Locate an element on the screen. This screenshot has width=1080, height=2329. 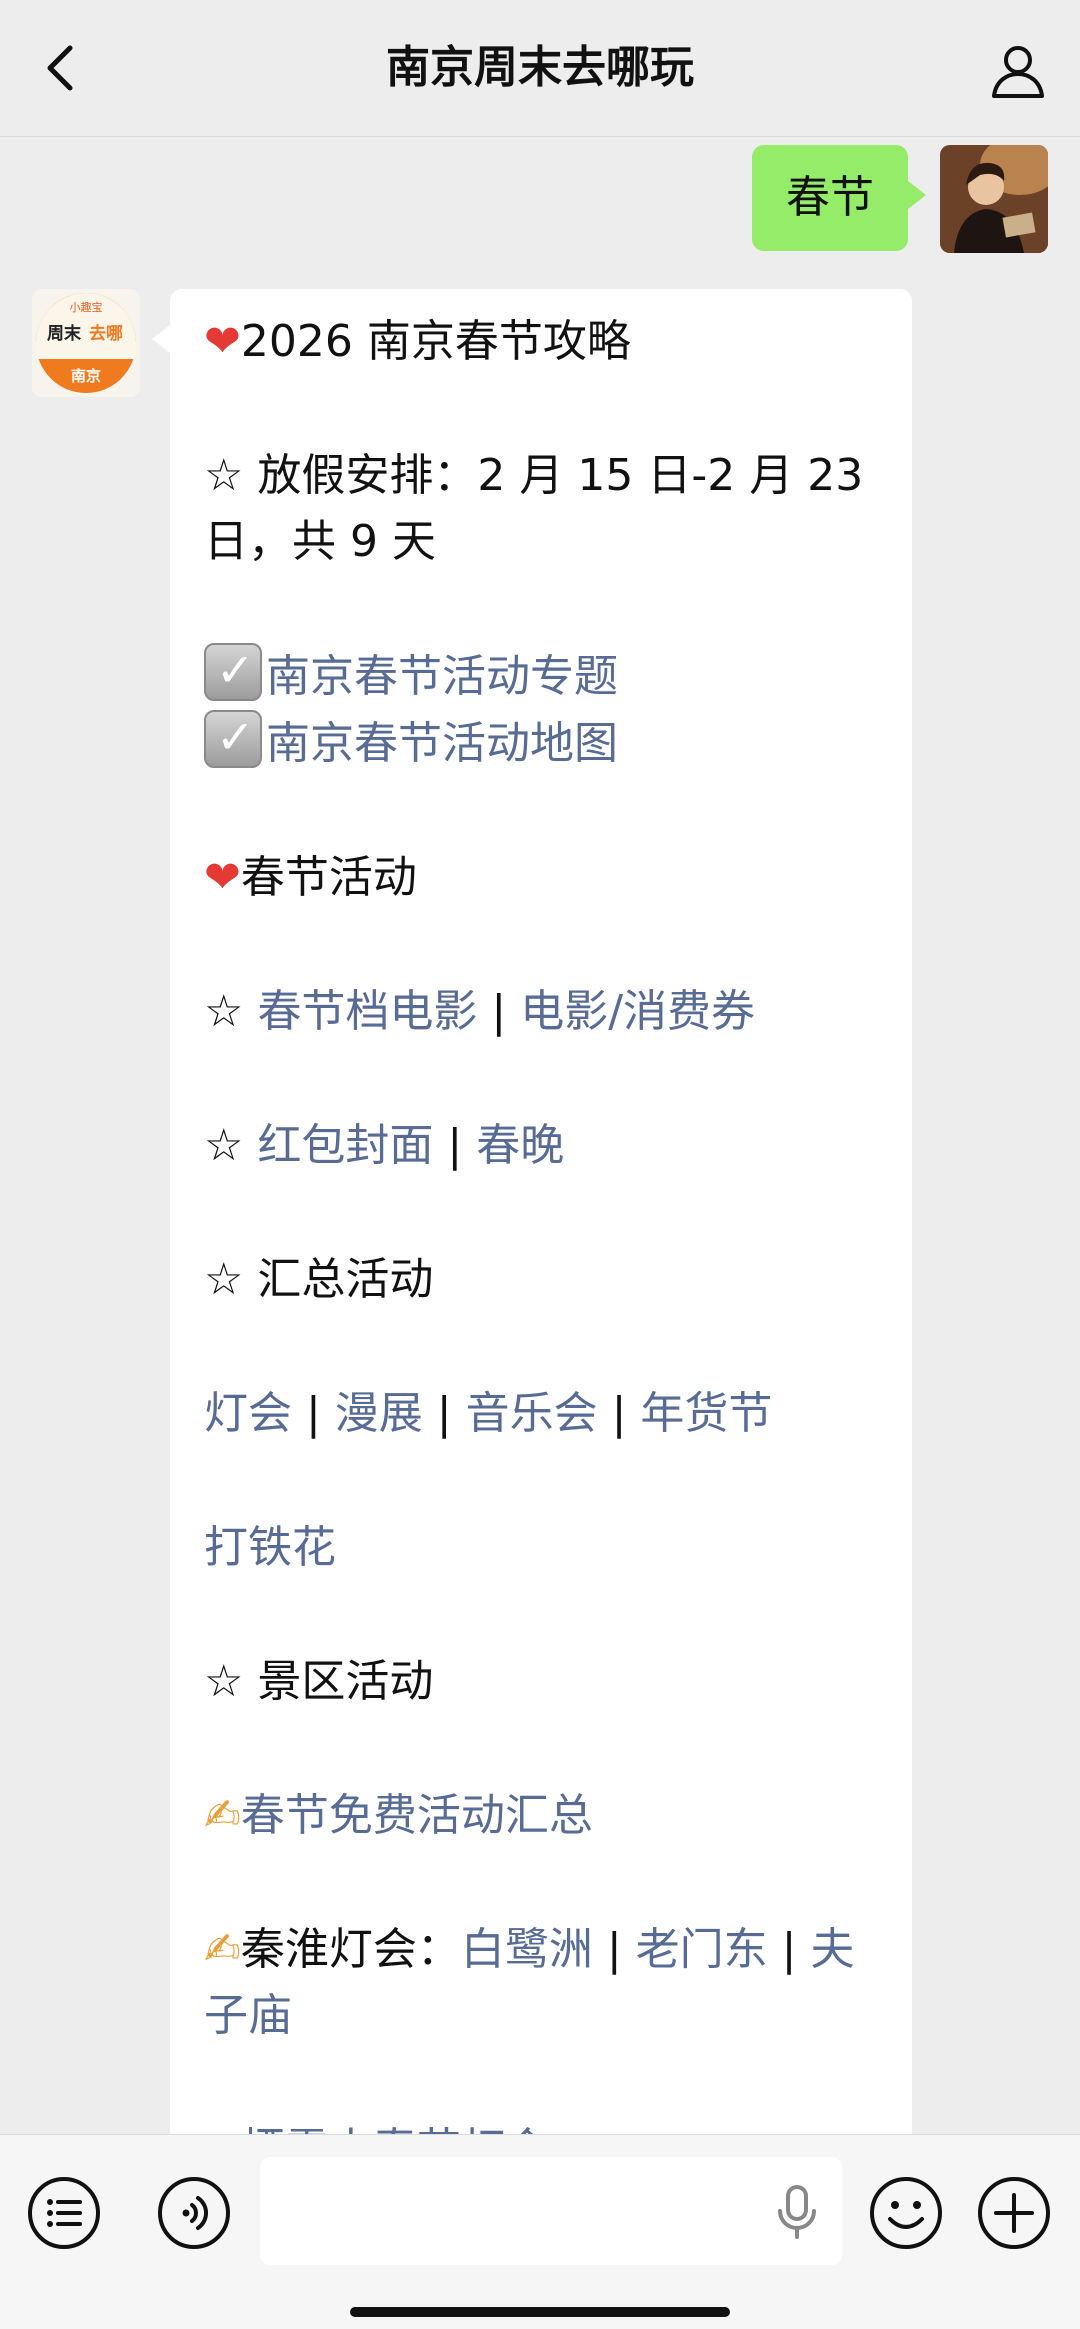
iron-flower-link: 打铁花 is located at coordinates (270, 1547).